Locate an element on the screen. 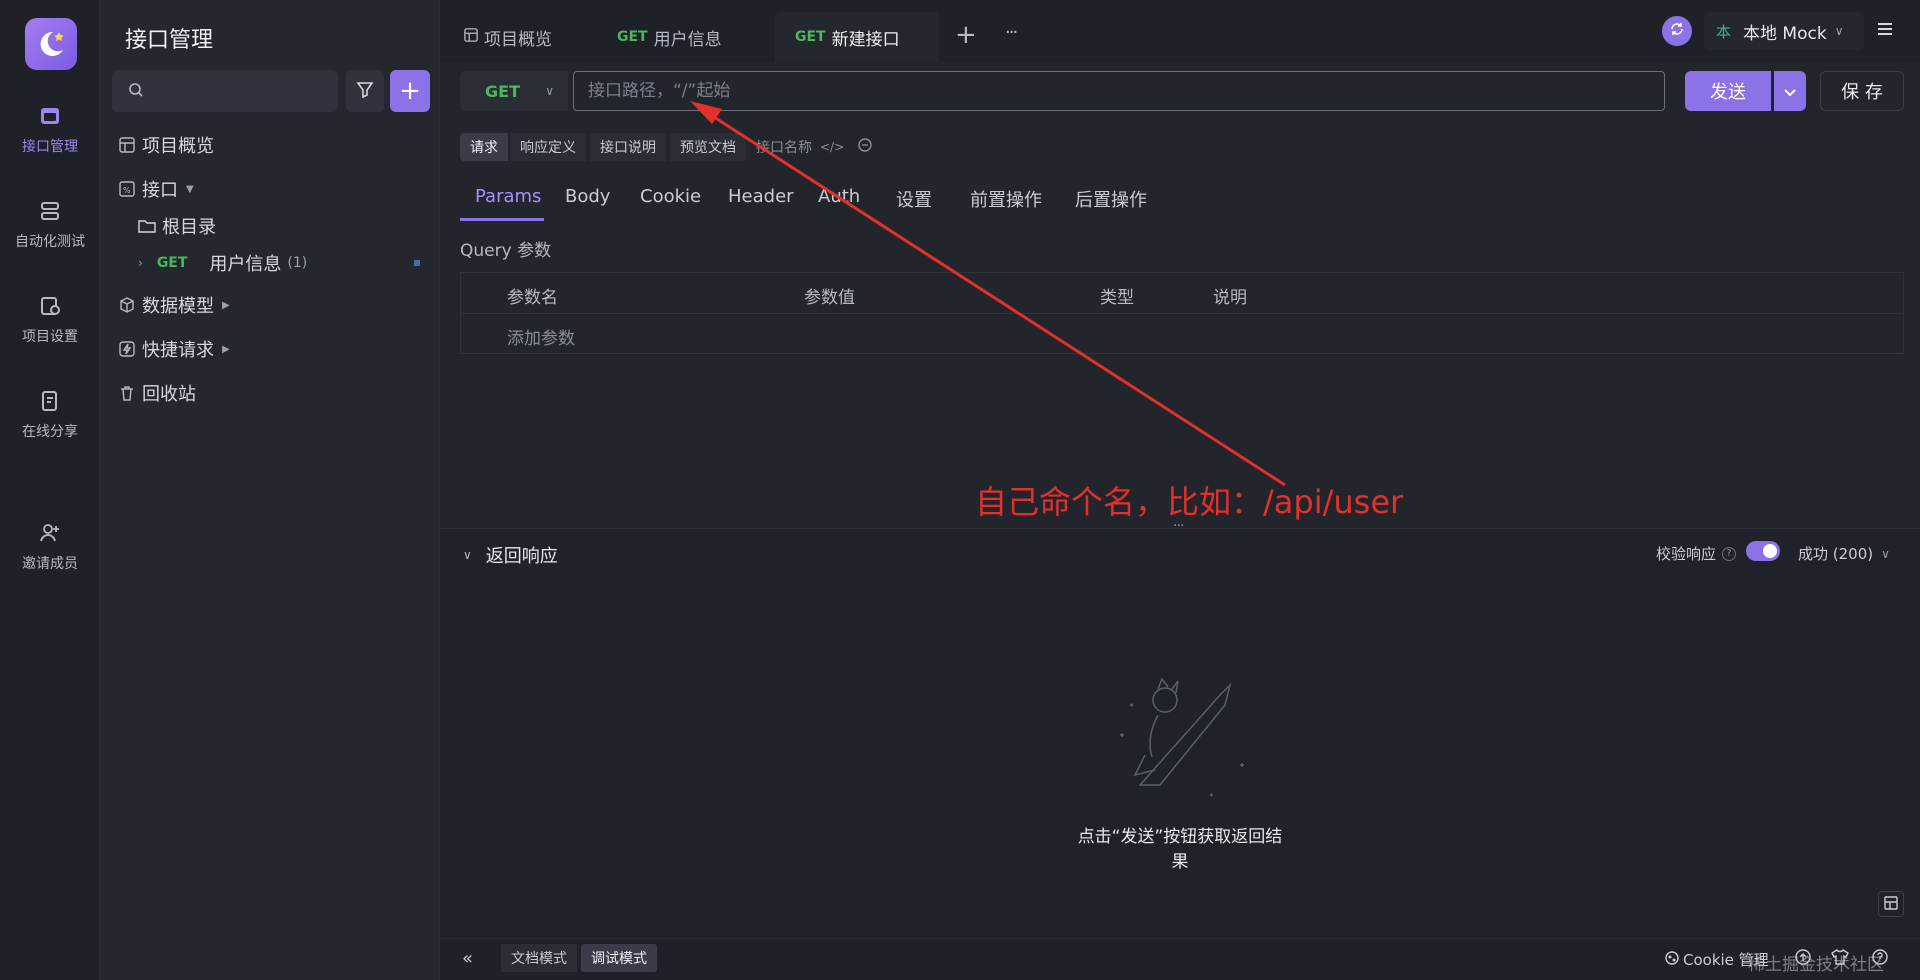 This screenshot has width=1920, height=980. doc-mode-button: 文档模式 is located at coordinates (539, 958).